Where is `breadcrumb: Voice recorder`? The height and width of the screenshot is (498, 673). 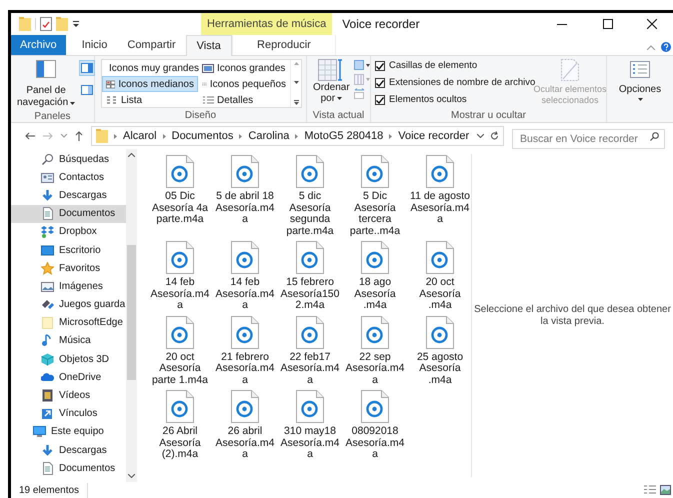
breadcrumb: Voice recorder is located at coordinates (434, 136).